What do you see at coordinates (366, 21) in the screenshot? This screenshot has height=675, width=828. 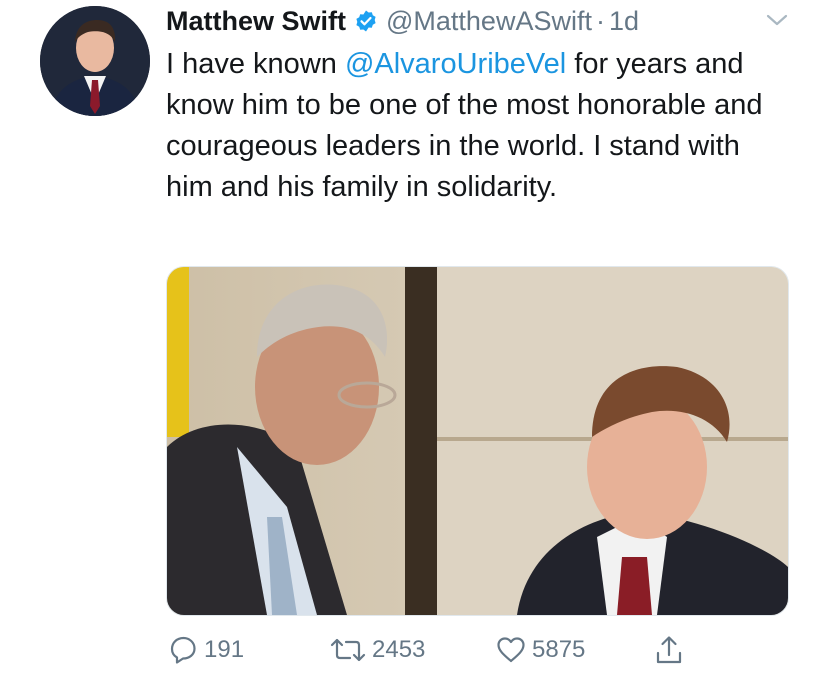 I see `verified-badge-icon` at bounding box center [366, 21].